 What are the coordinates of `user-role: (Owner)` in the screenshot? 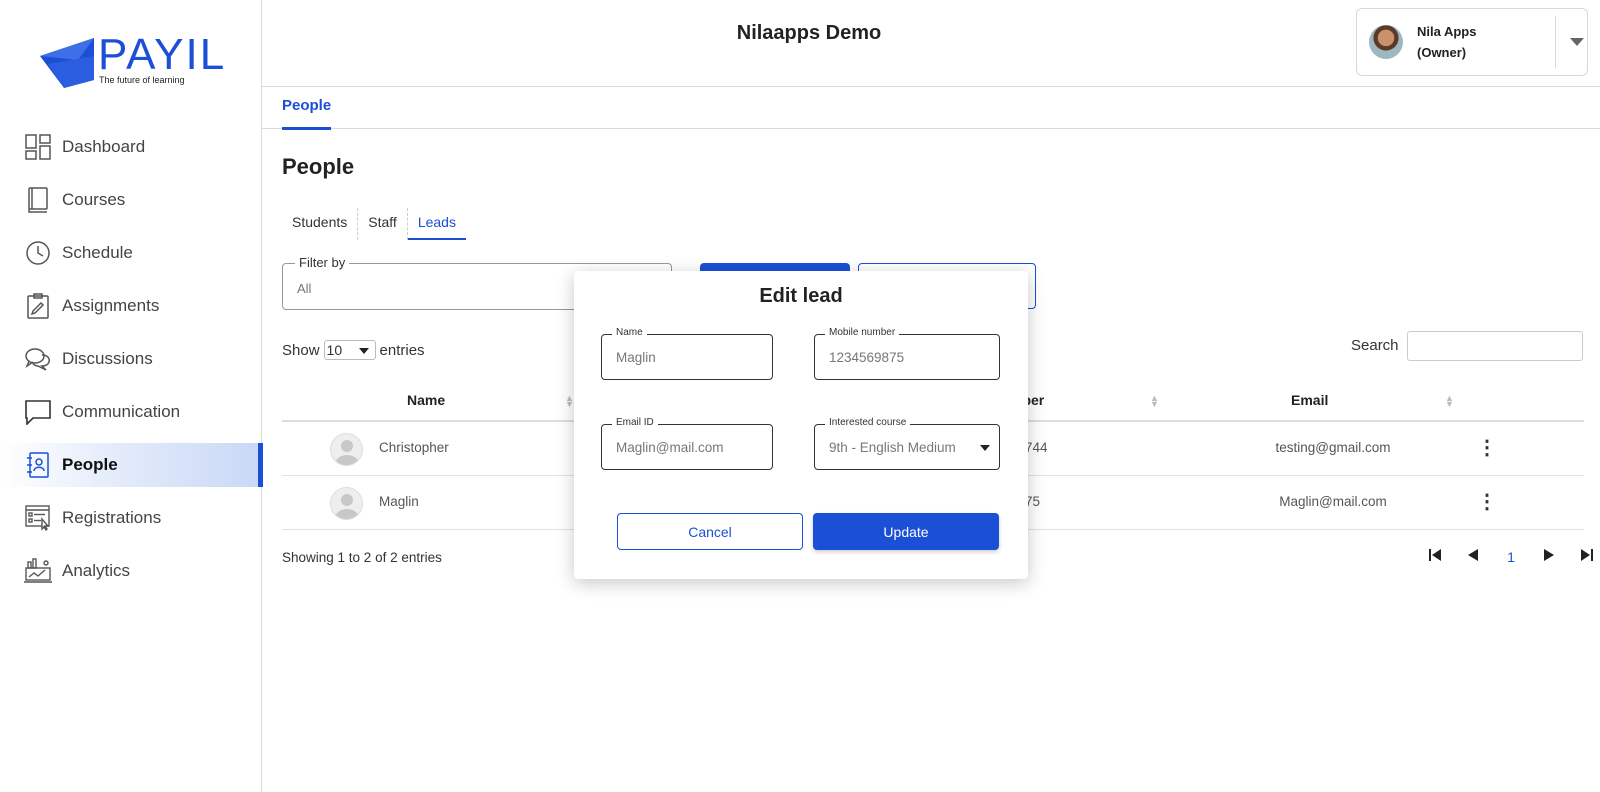 It's located at (1442, 52).